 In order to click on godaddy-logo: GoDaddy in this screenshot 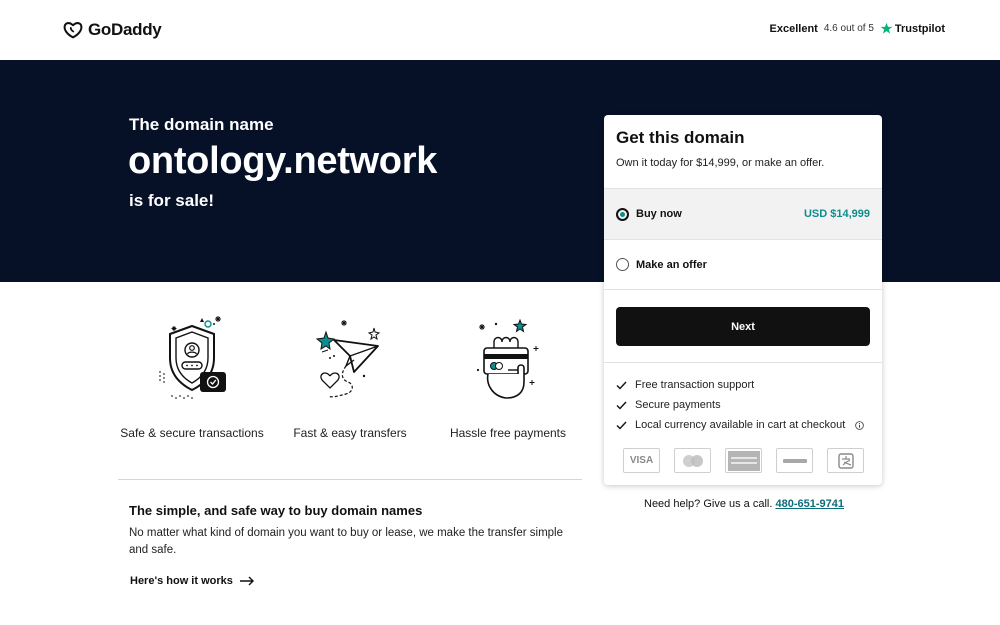, I will do `click(112, 30)`.